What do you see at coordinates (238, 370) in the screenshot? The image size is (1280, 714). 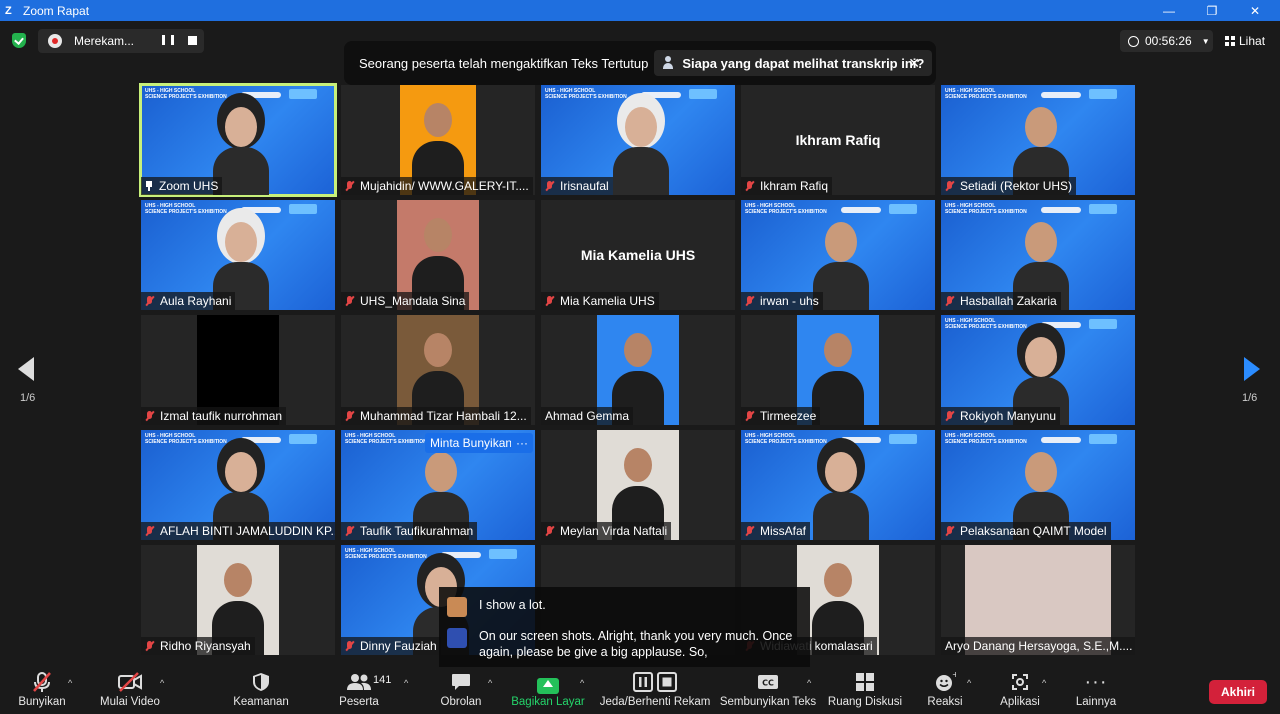 I see `participant-tile: Izmal taufik nurrohman` at bounding box center [238, 370].